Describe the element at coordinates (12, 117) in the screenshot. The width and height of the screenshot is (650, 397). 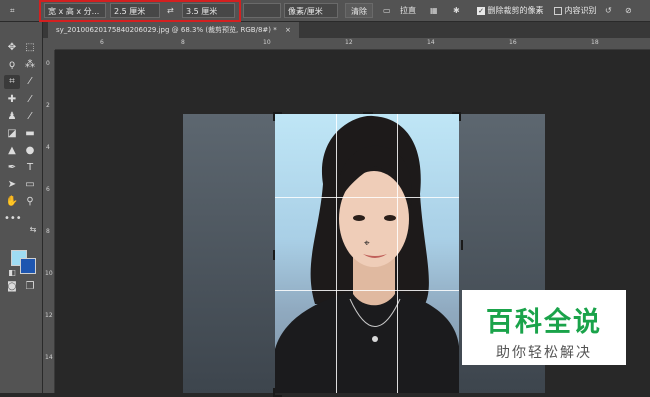
I see `stamp-tool-icon: ♟` at that location.